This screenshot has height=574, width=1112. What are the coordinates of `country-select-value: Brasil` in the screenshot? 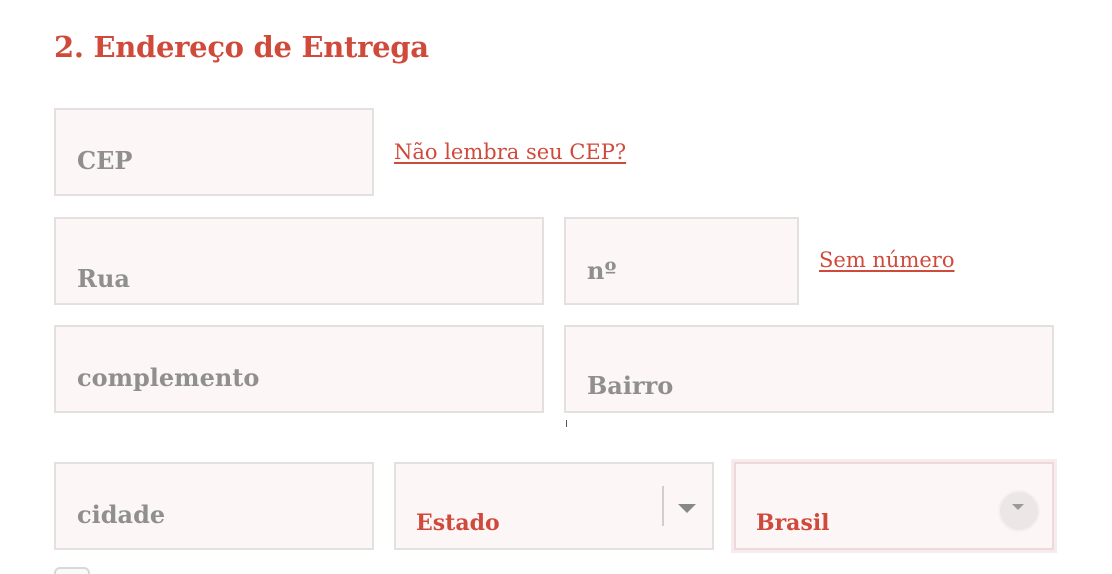 It's located at (793, 523).